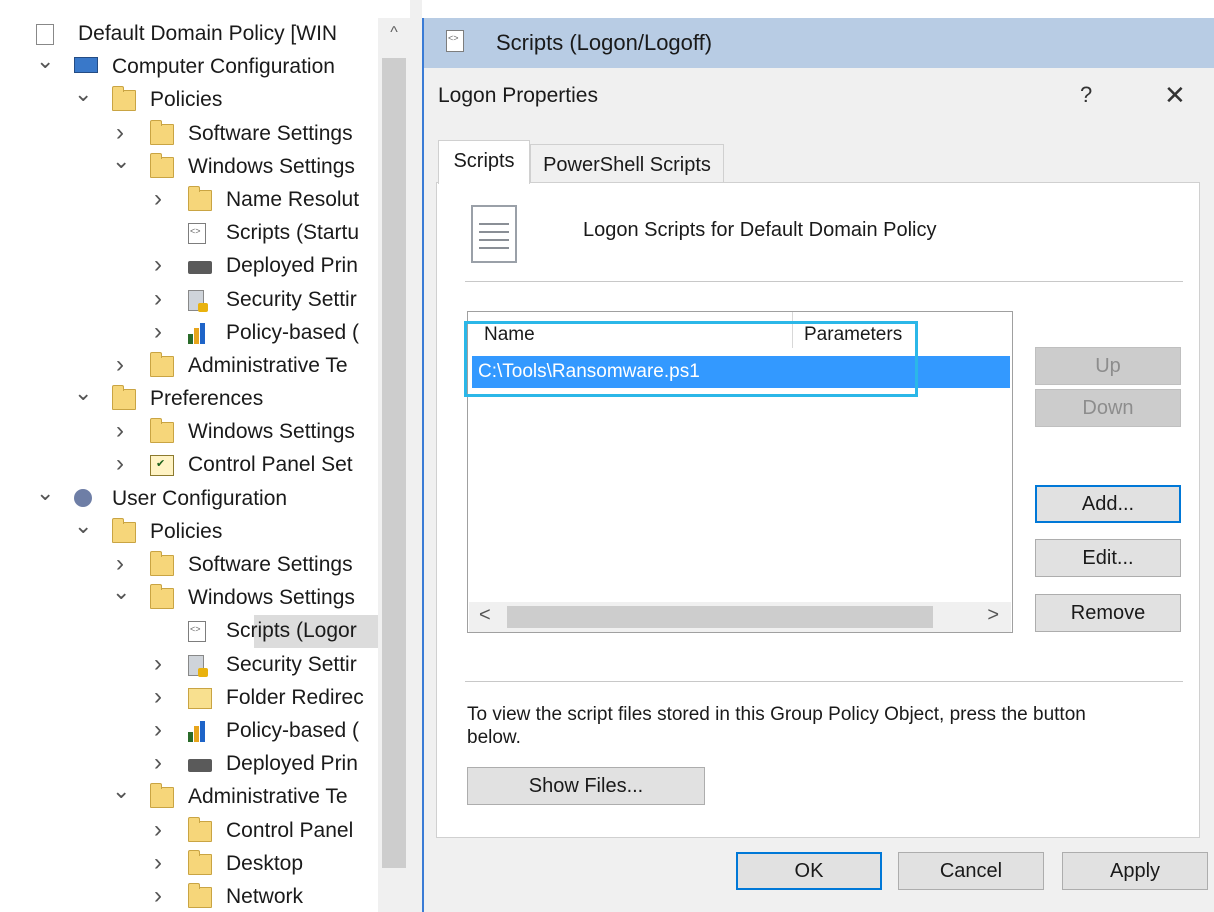 The image size is (1214, 912). Describe the element at coordinates (627, 164) in the screenshot. I see `tab-powershell-scripts: PowerShell Scripts` at that location.